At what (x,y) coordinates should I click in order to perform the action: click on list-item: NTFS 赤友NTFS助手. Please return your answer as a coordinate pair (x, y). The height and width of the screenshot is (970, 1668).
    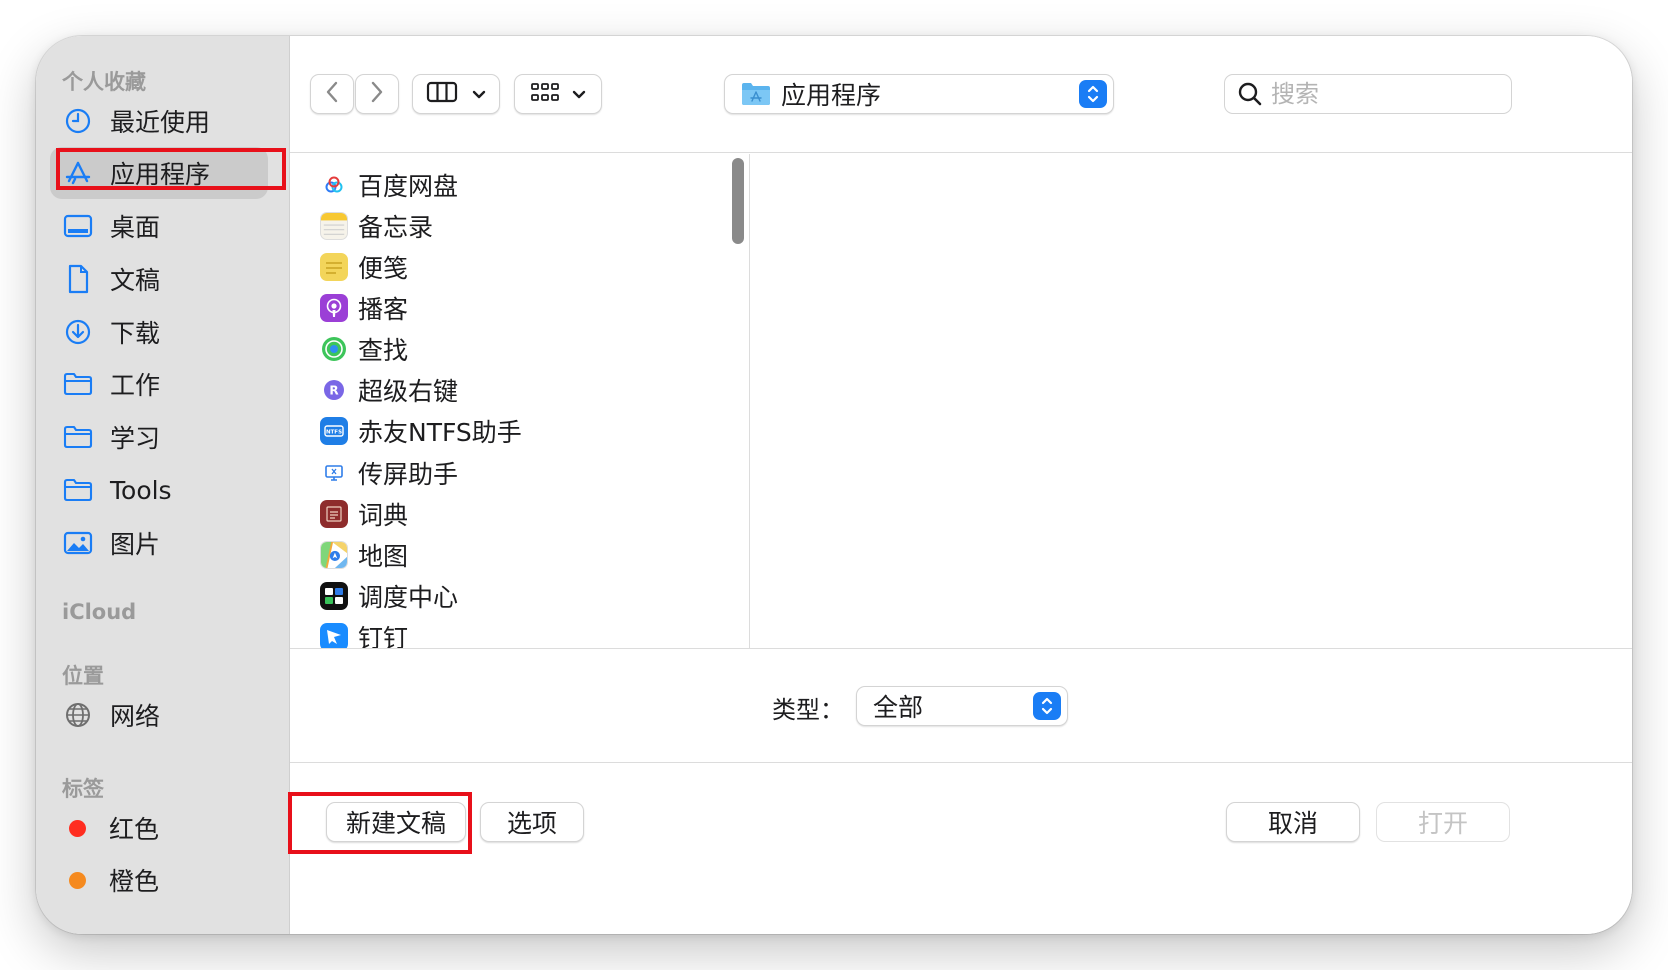
    Looking at the image, I should click on (421, 431).